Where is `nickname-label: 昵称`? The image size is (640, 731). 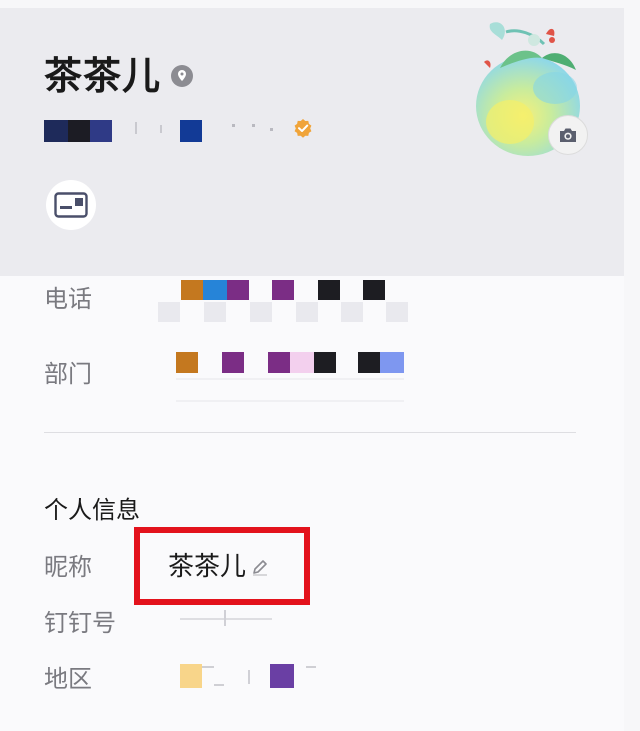
nickname-label: 昵称 is located at coordinates (68, 567).